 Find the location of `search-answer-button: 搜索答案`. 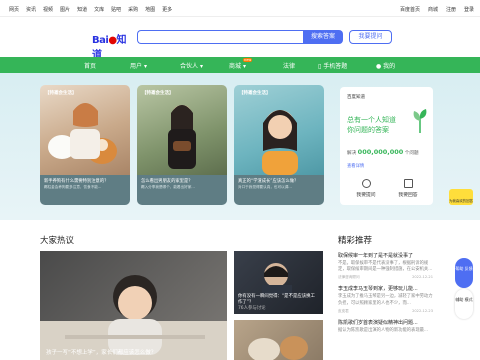

search-answer-button: 搜索答案 is located at coordinates (323, 37).